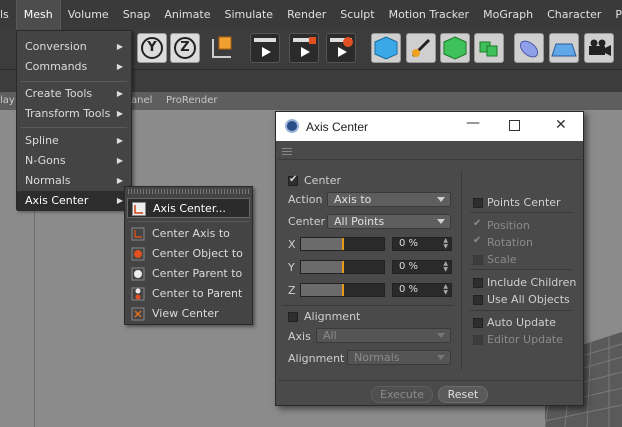 The width and height of the screenshot is (622, 427). I want to click on menu-item-n-gons: N-Gons ▶, so click(74, 161).